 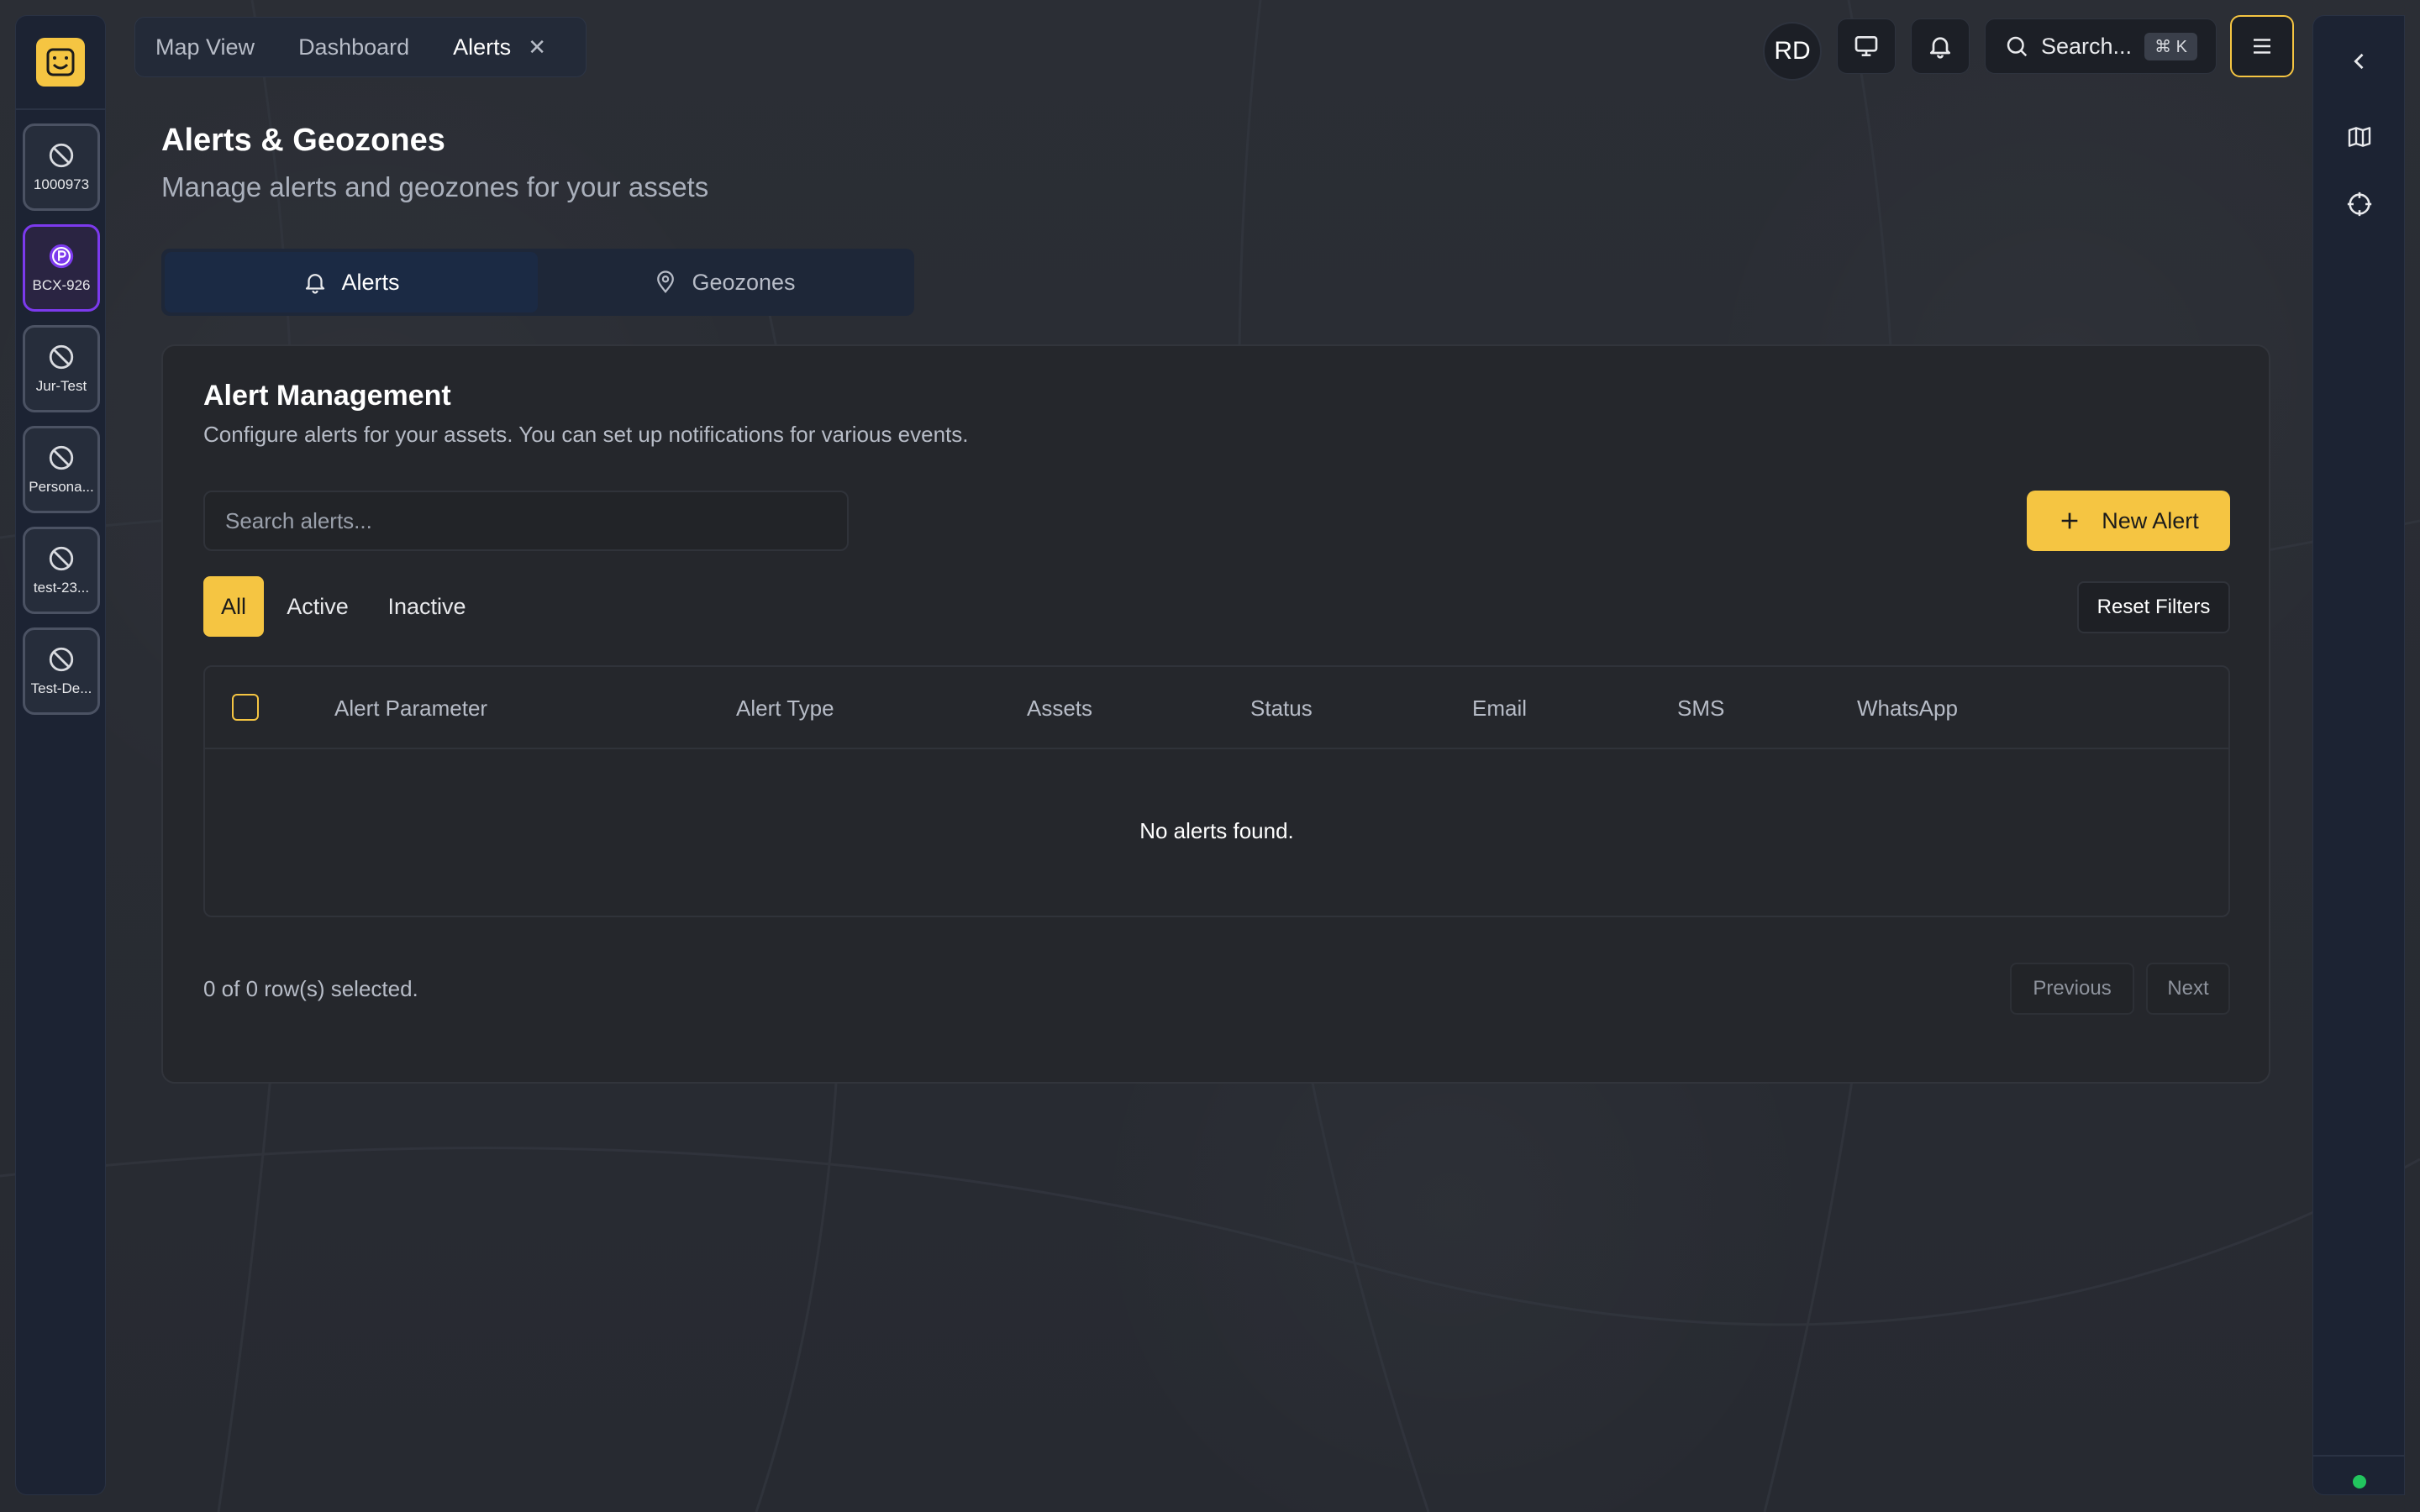 I want to click on asset-item-bcx-926: BCX-926, so click(x=62, y=268).